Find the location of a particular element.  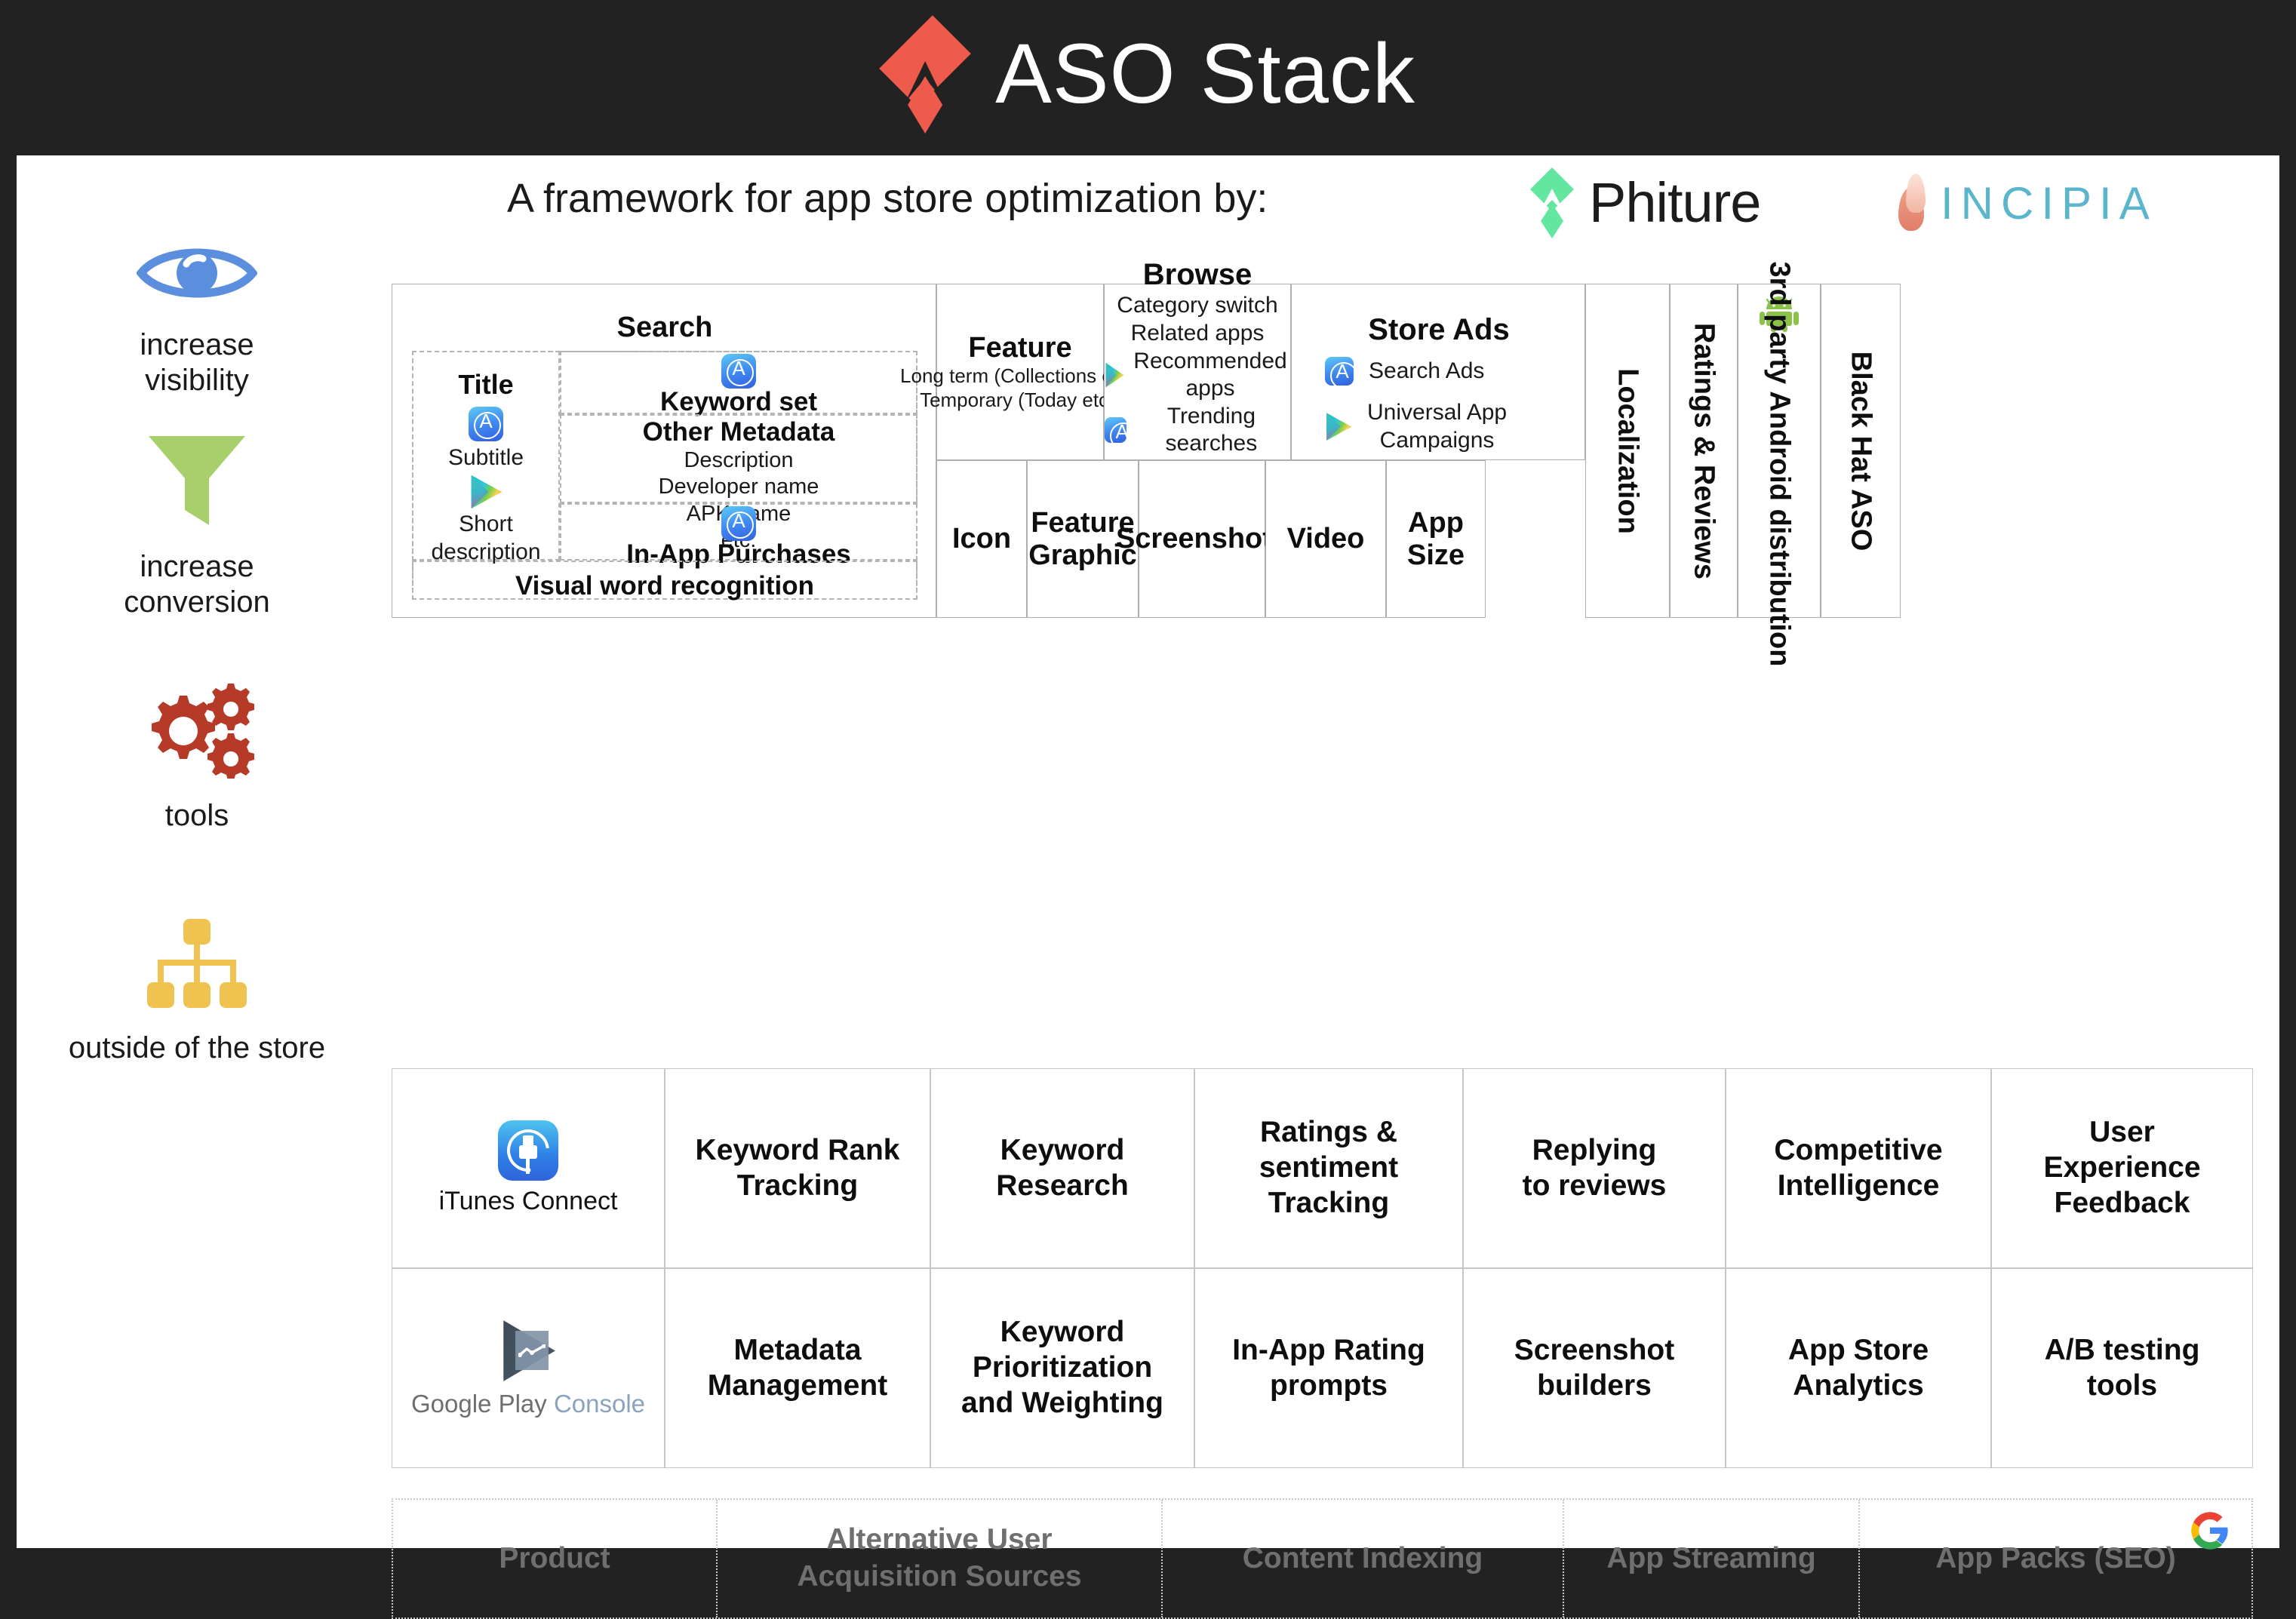

cell-video: Video is located at coordinates (1325, 539).